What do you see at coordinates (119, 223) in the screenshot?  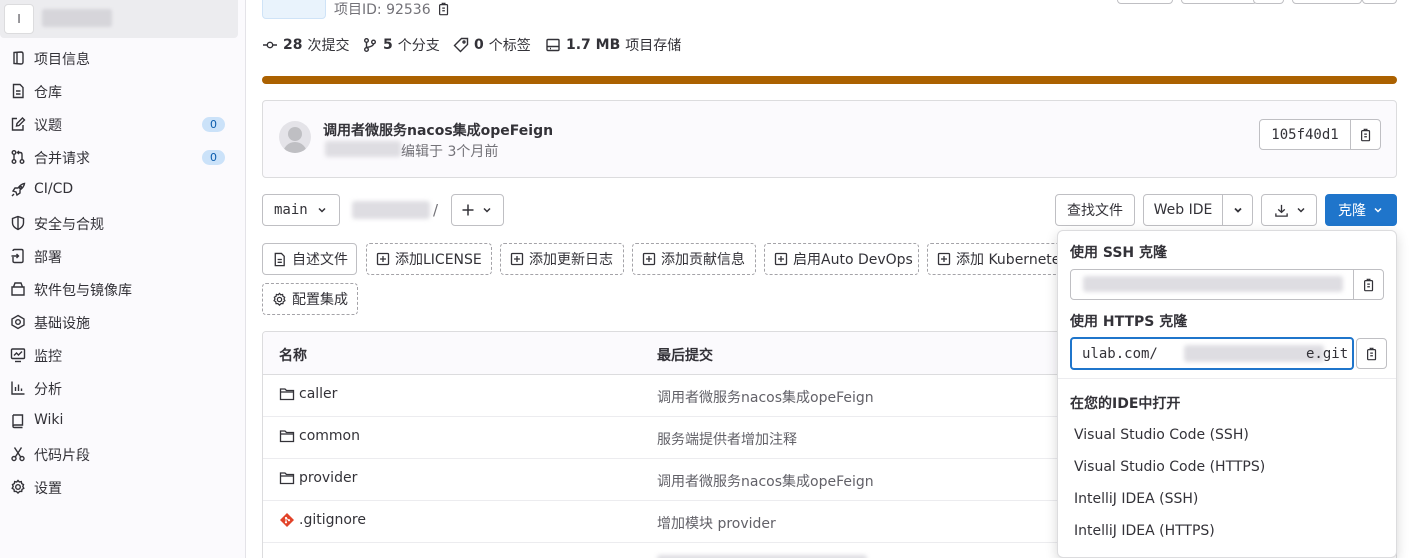 I see `sidebar-item-security: 安全与合规` at bounding box center [119, 223].